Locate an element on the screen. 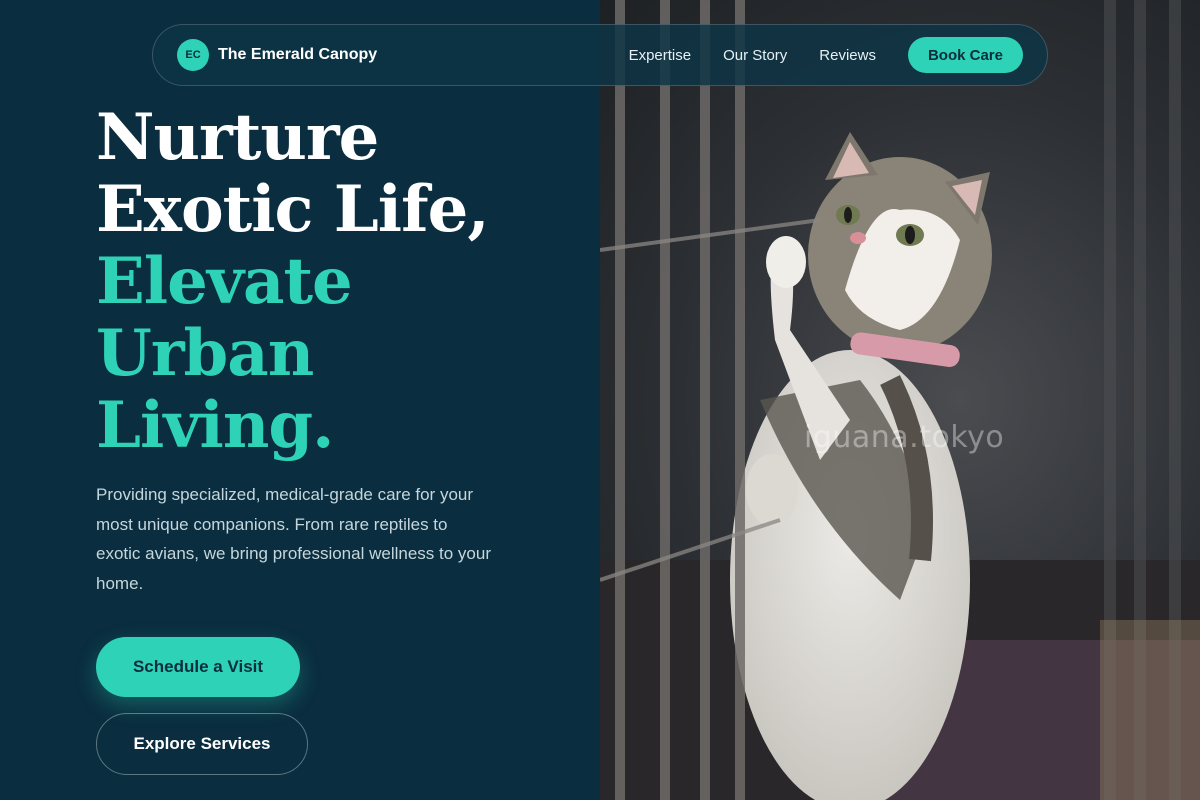 The width and height of the screenshot is (1200, 800). nav-link-expertise: Expertise is located at coordinates (660, 55).